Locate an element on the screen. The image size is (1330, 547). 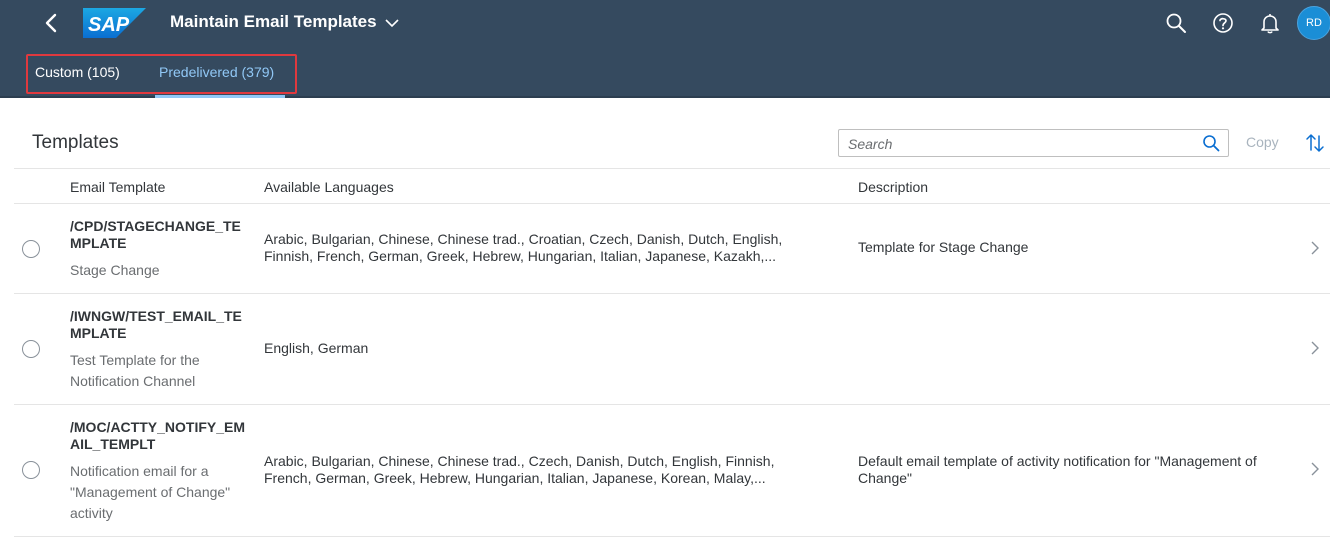
shell-bar: SAP Maintain Email Templates RD is located at coordinates (665, 23).